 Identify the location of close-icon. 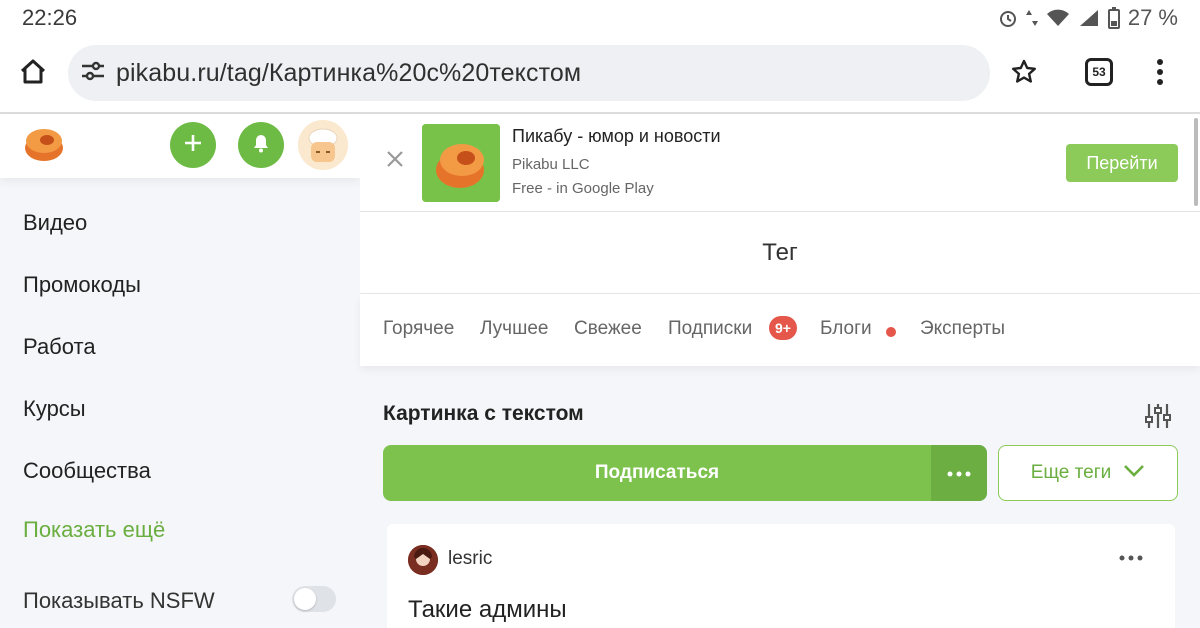
(395, 161).